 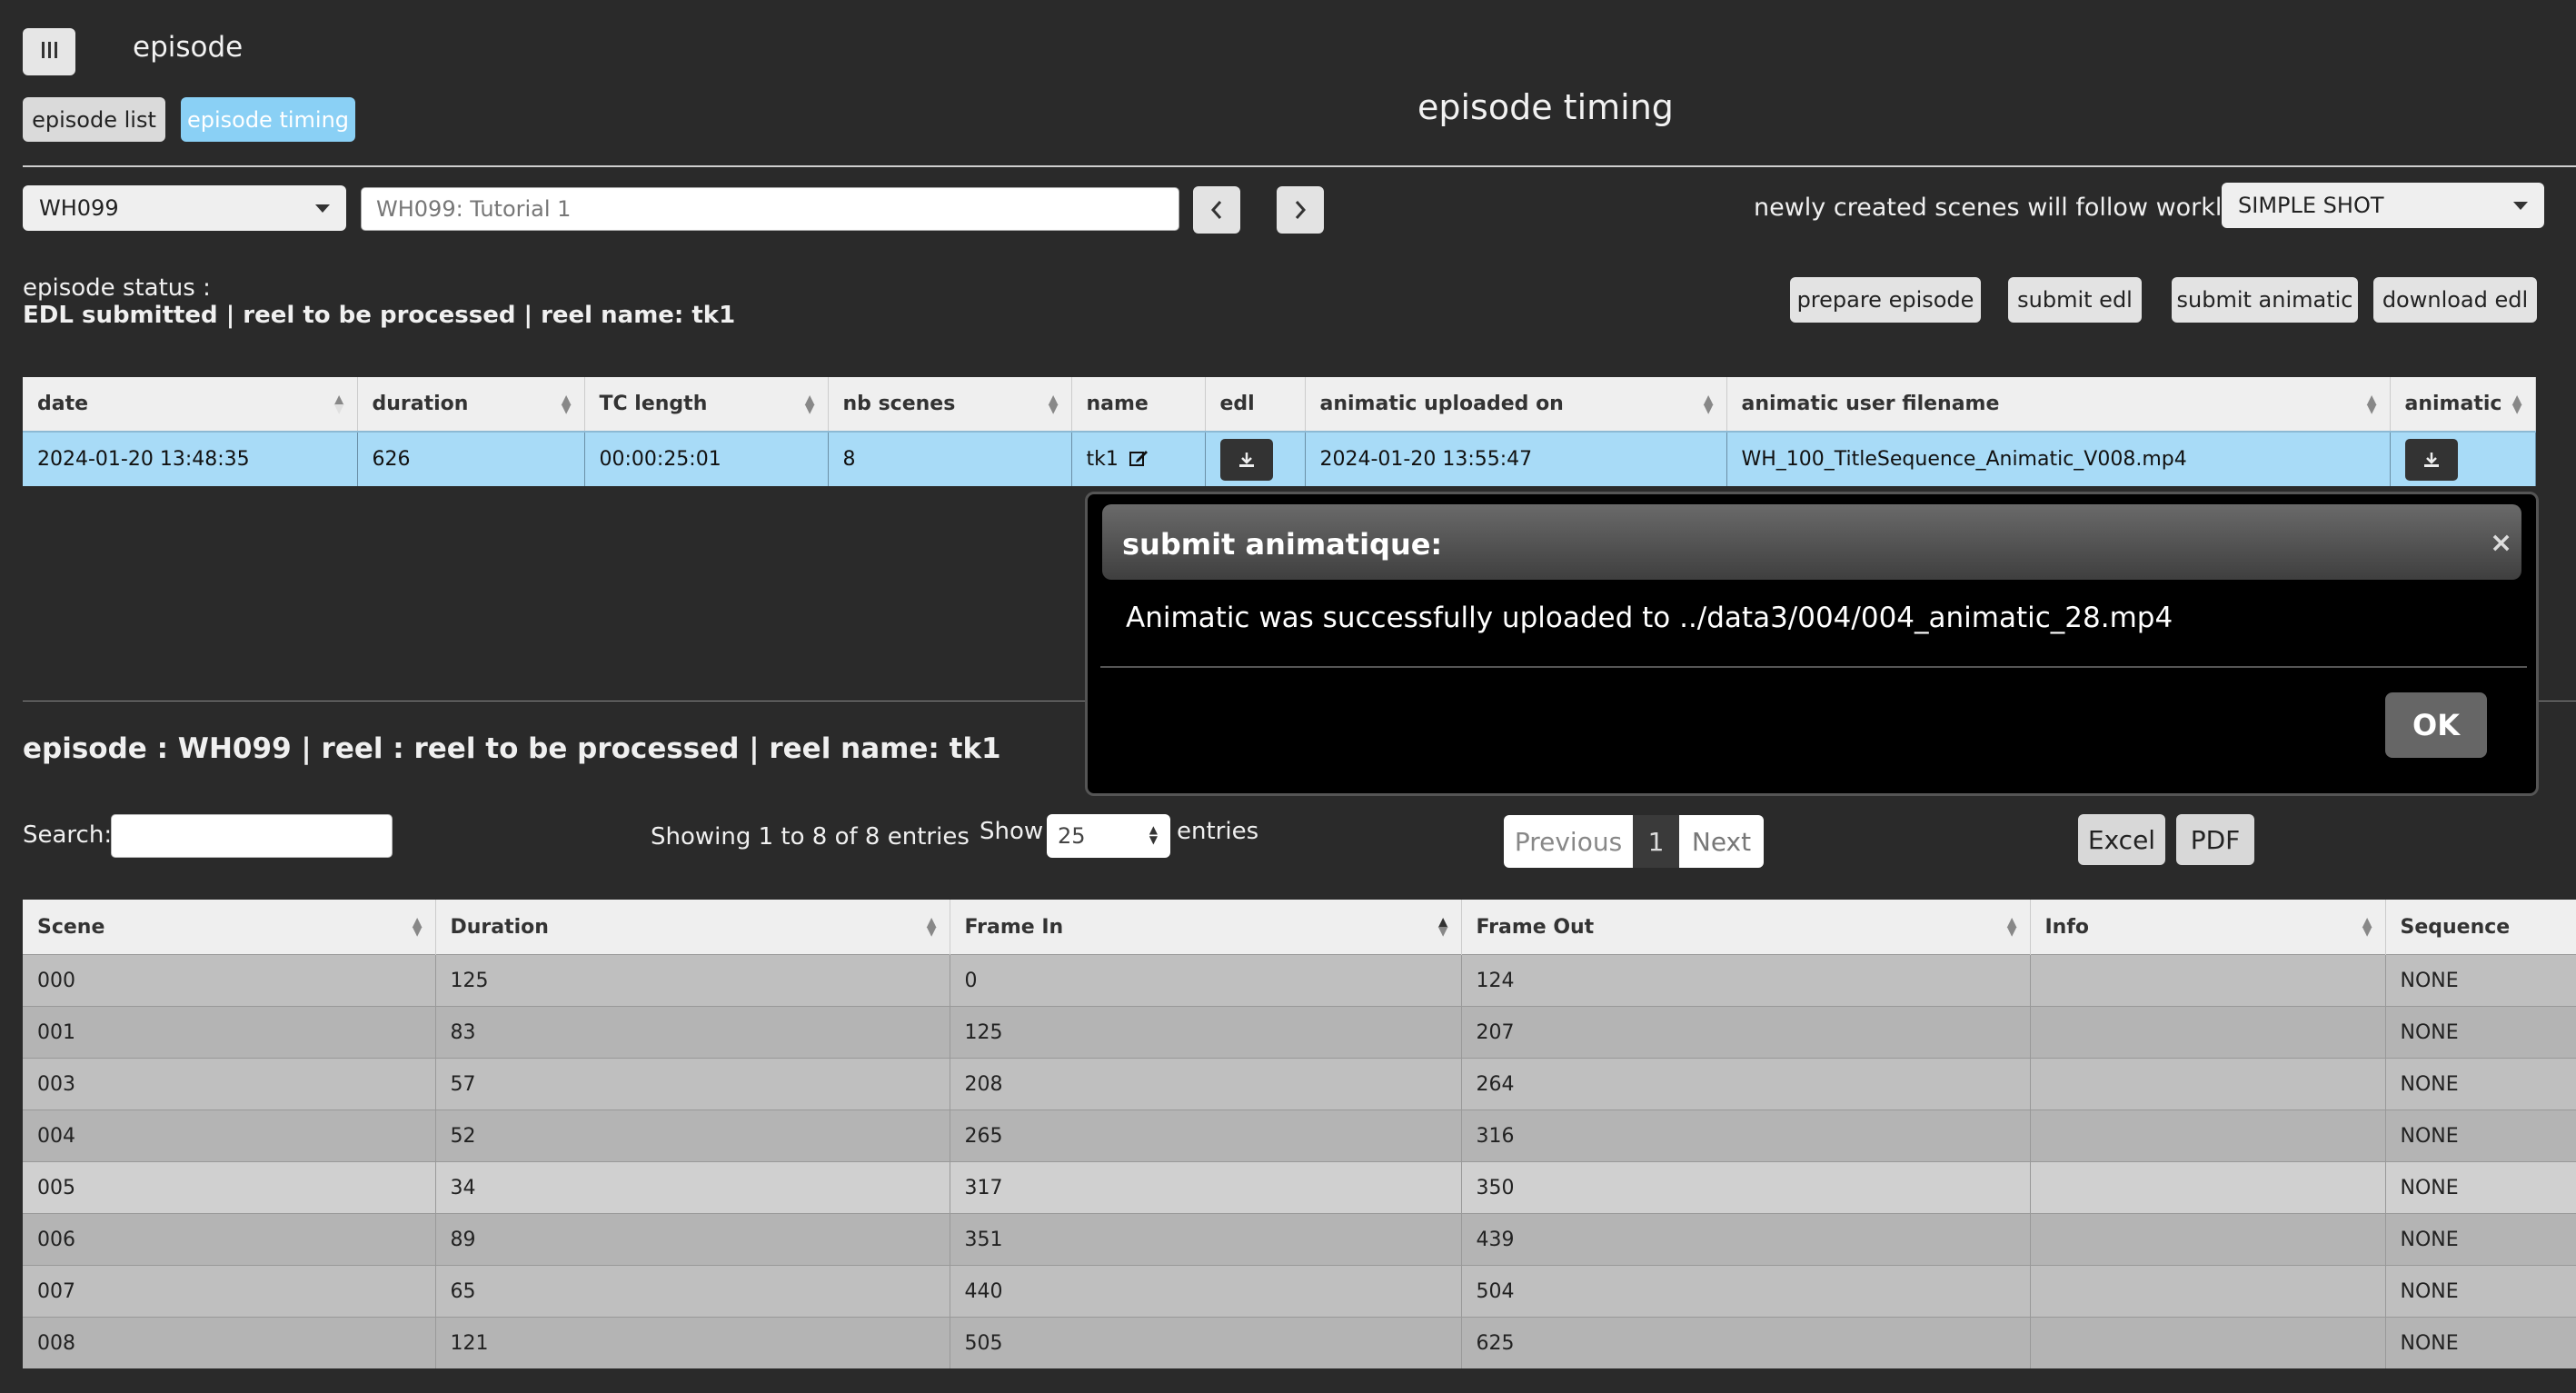 I want to click on table-row: 003 57 208 264 NONE, so click(x=1299, y=1084).